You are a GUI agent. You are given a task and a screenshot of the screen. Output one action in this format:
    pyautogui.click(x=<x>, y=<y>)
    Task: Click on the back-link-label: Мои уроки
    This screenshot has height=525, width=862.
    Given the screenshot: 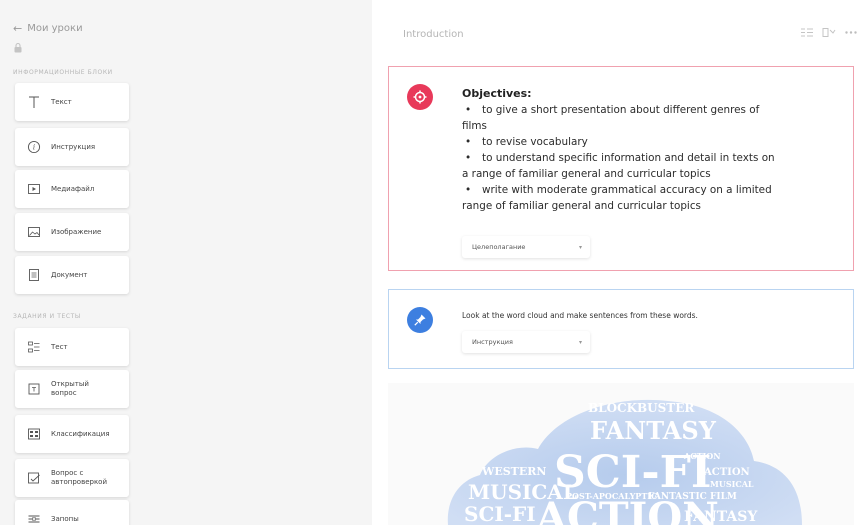 What is the action you would take?
    pyautogui.click(x=55, y=28)
    